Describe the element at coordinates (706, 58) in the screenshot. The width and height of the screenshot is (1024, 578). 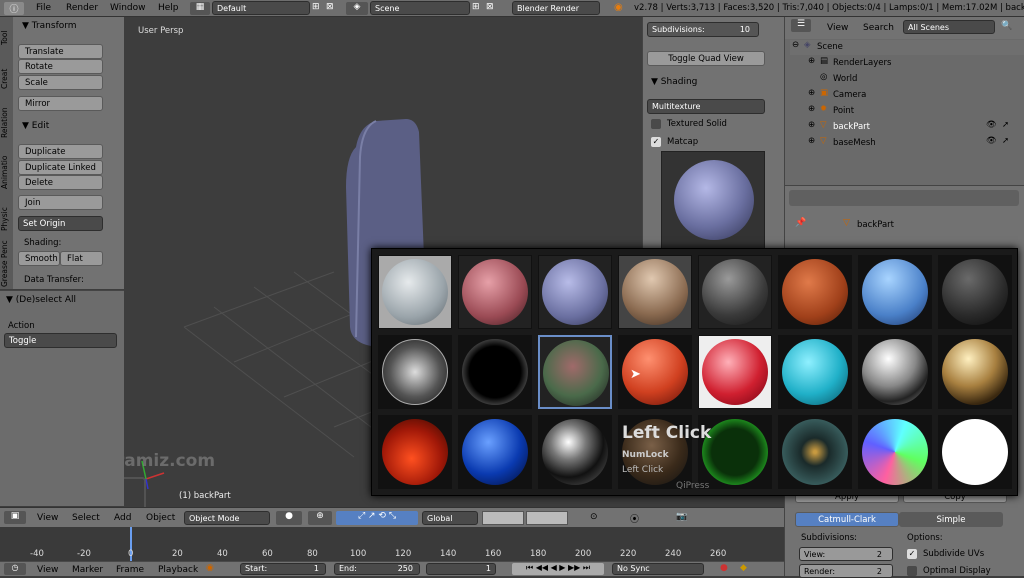
I see `toggle-quad-view-button: Toggle Quad View` at that location.